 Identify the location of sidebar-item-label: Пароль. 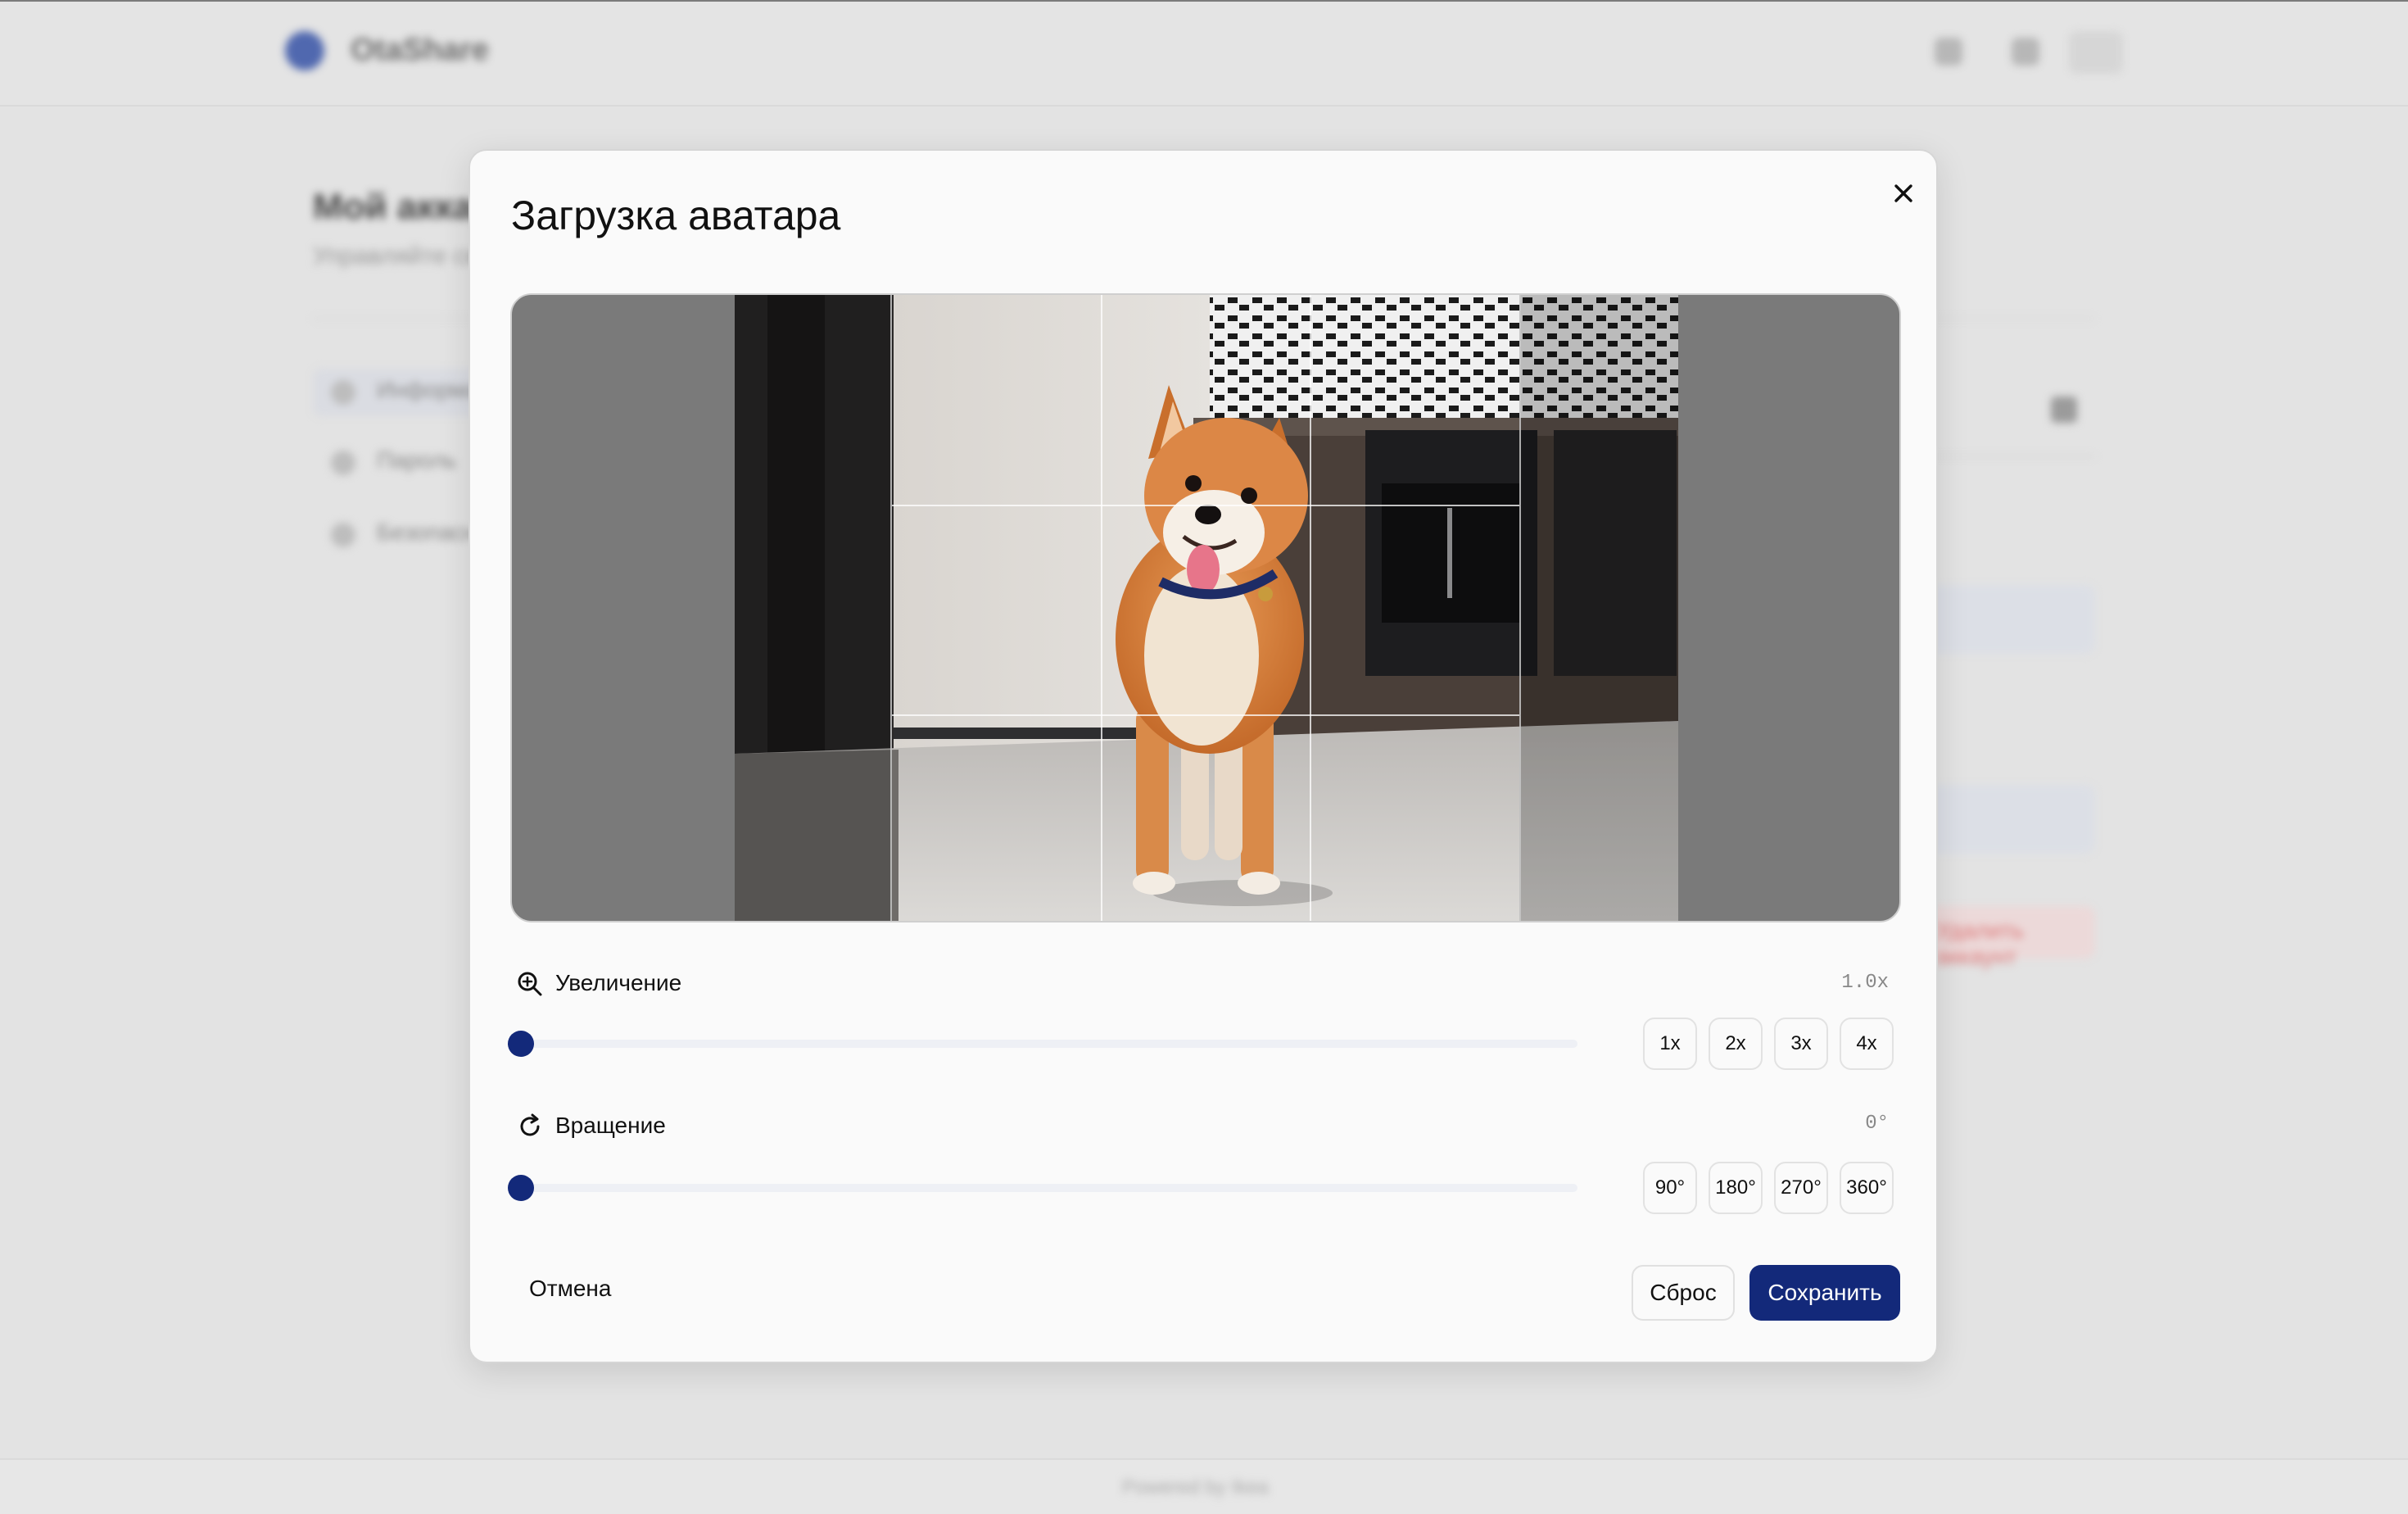
(417, 460).